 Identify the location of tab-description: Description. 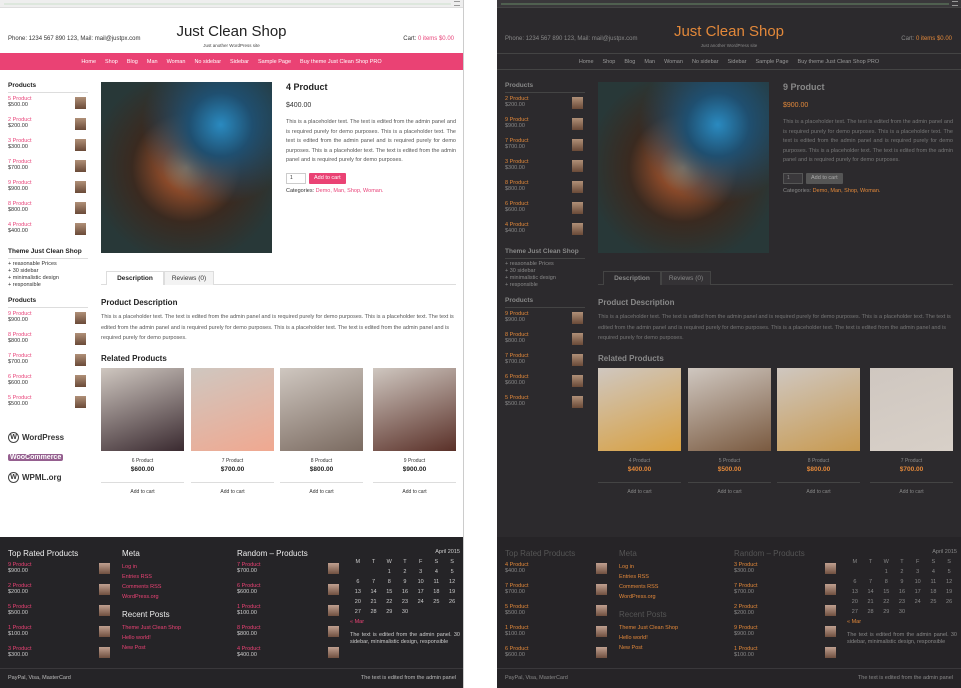
(632, 278).